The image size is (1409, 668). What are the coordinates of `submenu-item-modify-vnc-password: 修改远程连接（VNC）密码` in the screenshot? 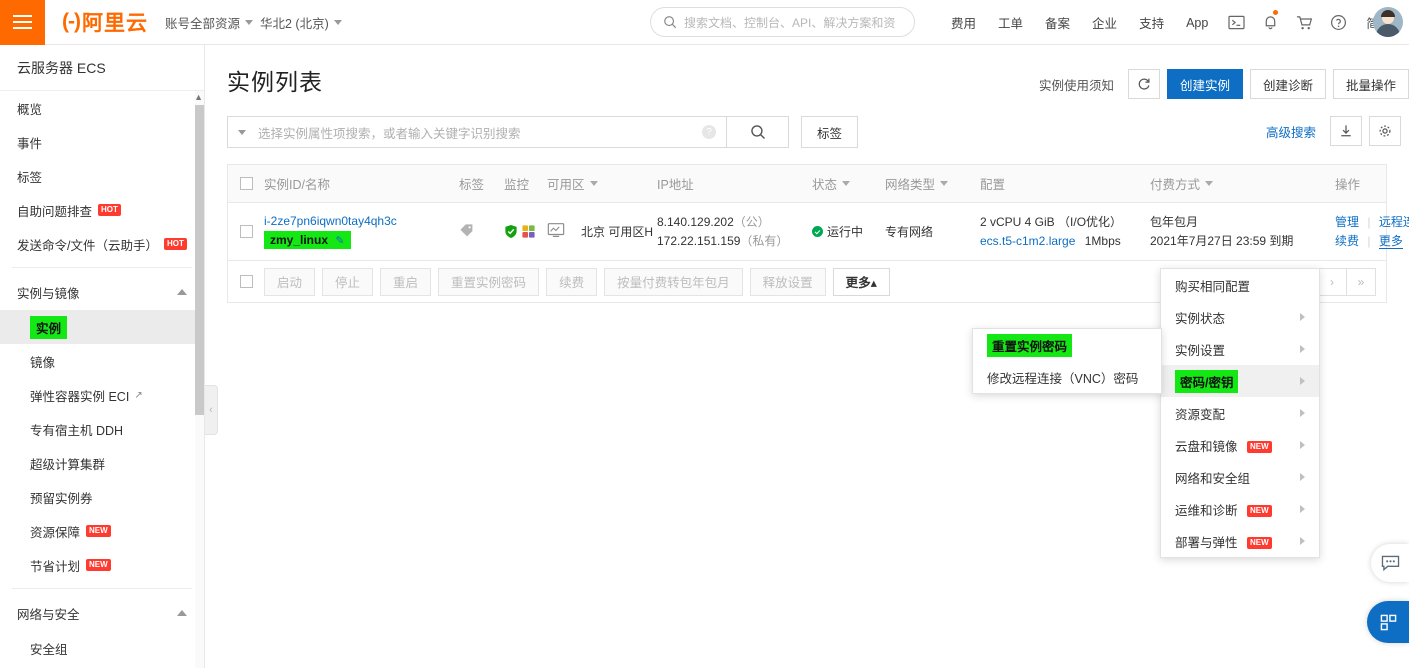 It's located at (1067, 377).